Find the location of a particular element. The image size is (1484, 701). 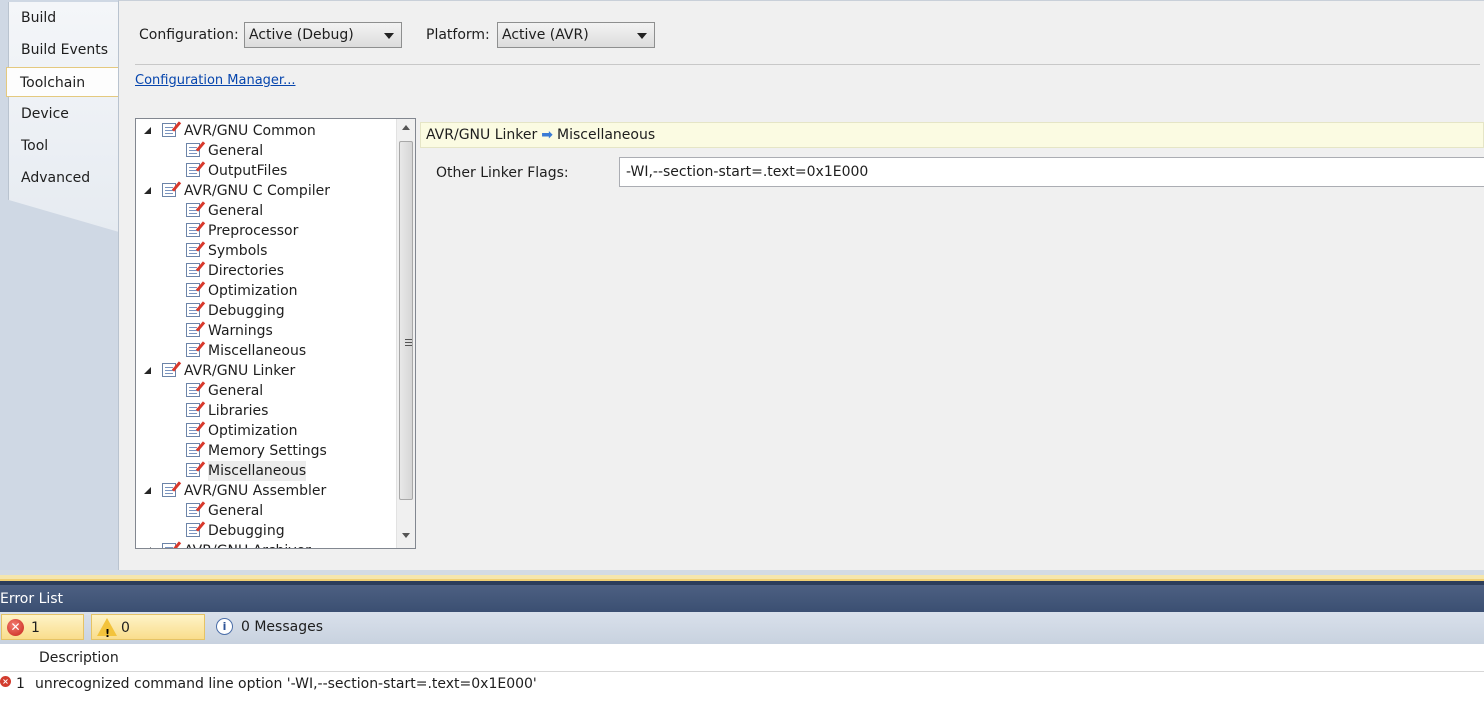

scroll-down-icon is located at coordinates (406, 535).